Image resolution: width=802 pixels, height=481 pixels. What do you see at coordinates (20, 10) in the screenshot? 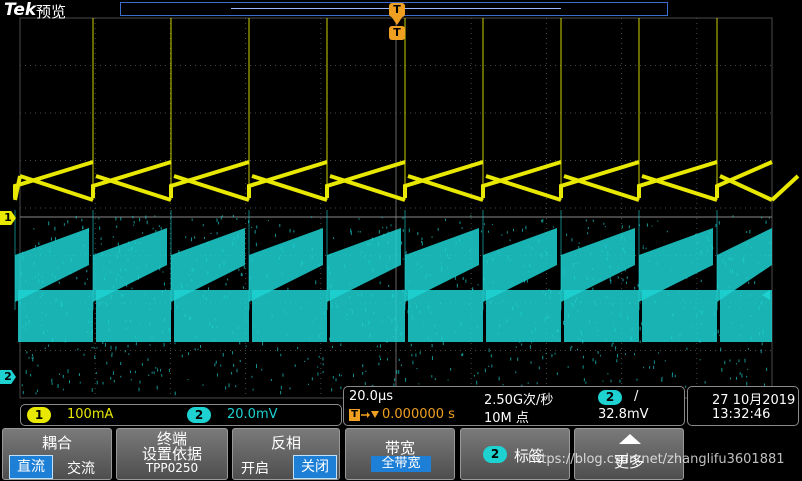
I see `brand-logo: Tek` at bounding box center [20, 10].